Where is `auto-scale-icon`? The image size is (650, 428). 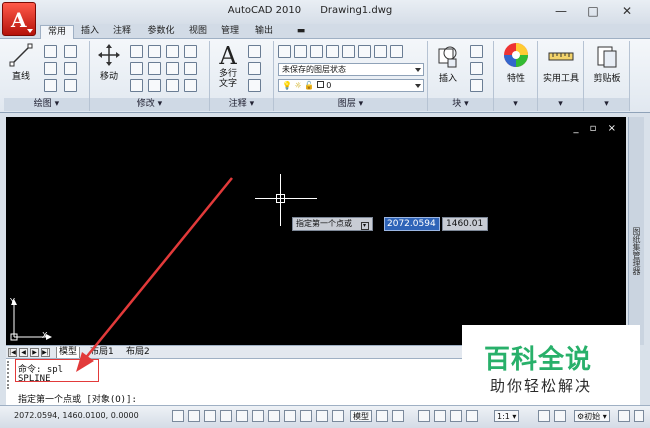 auto-scale-icon is located at coordinates (560, 416).